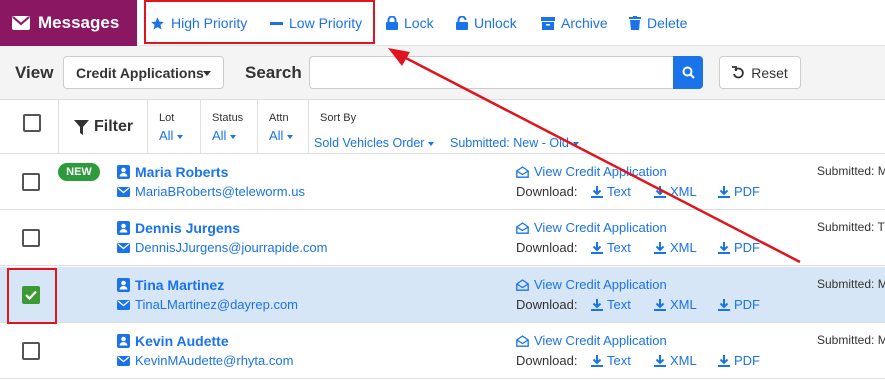 Image resolution: width=885 pixels, height=380 pixels. Describe the element at coordinates (491, 72) in the screenshot. I see `search-input` at that location.